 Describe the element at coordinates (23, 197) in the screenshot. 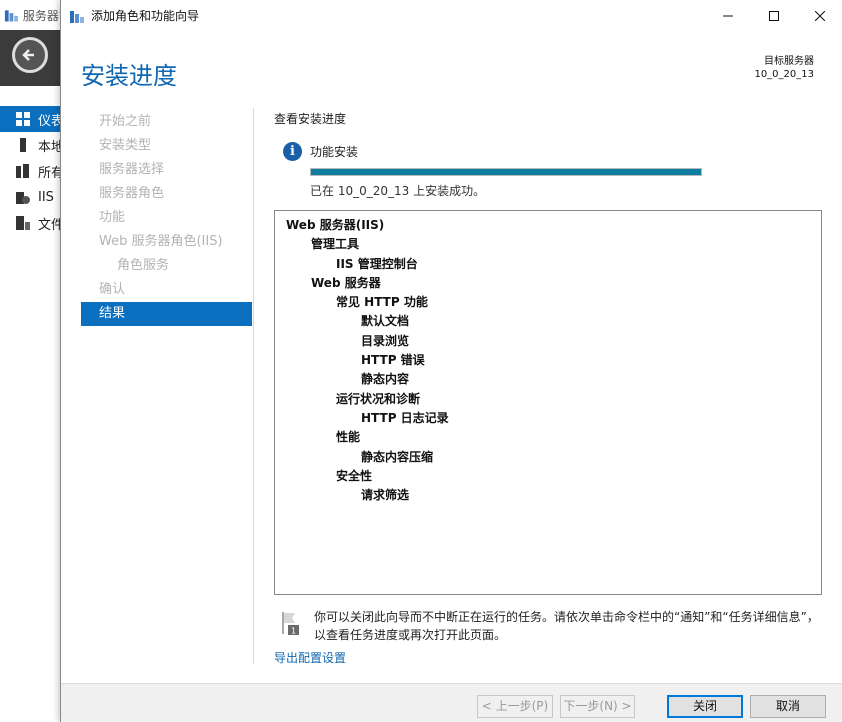

I see `iis-icon` at that location.